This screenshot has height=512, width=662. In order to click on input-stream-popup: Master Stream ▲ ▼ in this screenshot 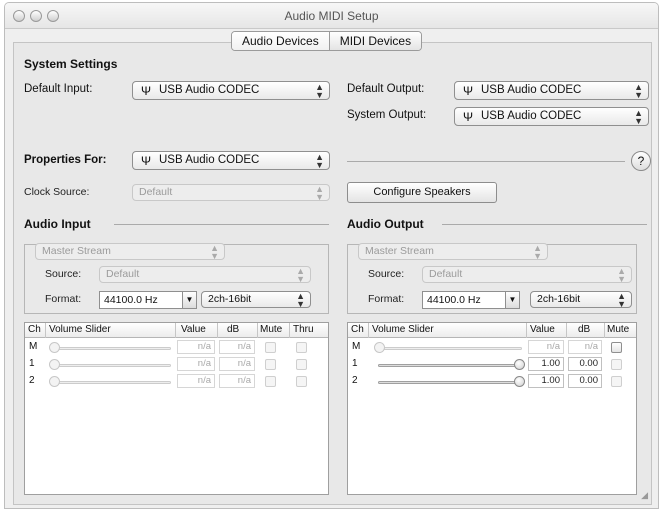, I will do `click(130, 252)`.